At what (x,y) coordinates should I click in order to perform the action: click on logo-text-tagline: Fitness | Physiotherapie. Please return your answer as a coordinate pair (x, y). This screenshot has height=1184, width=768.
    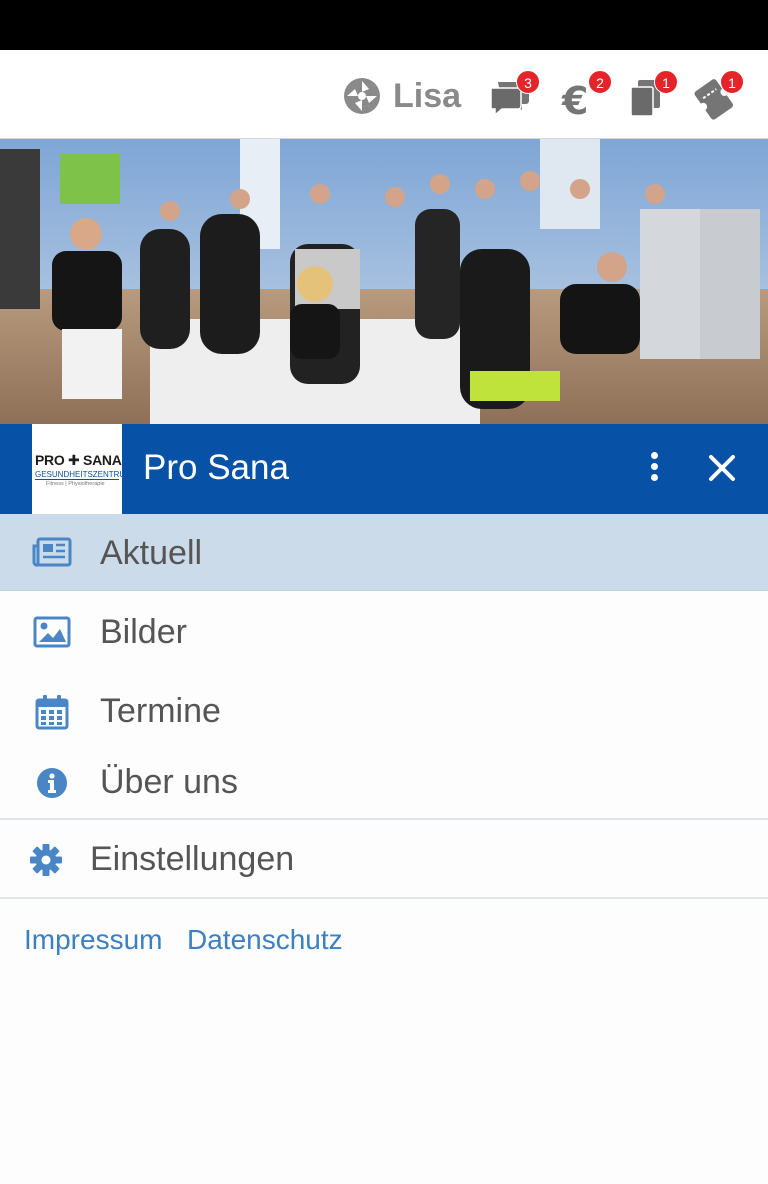
    Looking at the image, I should click on (75, 484).